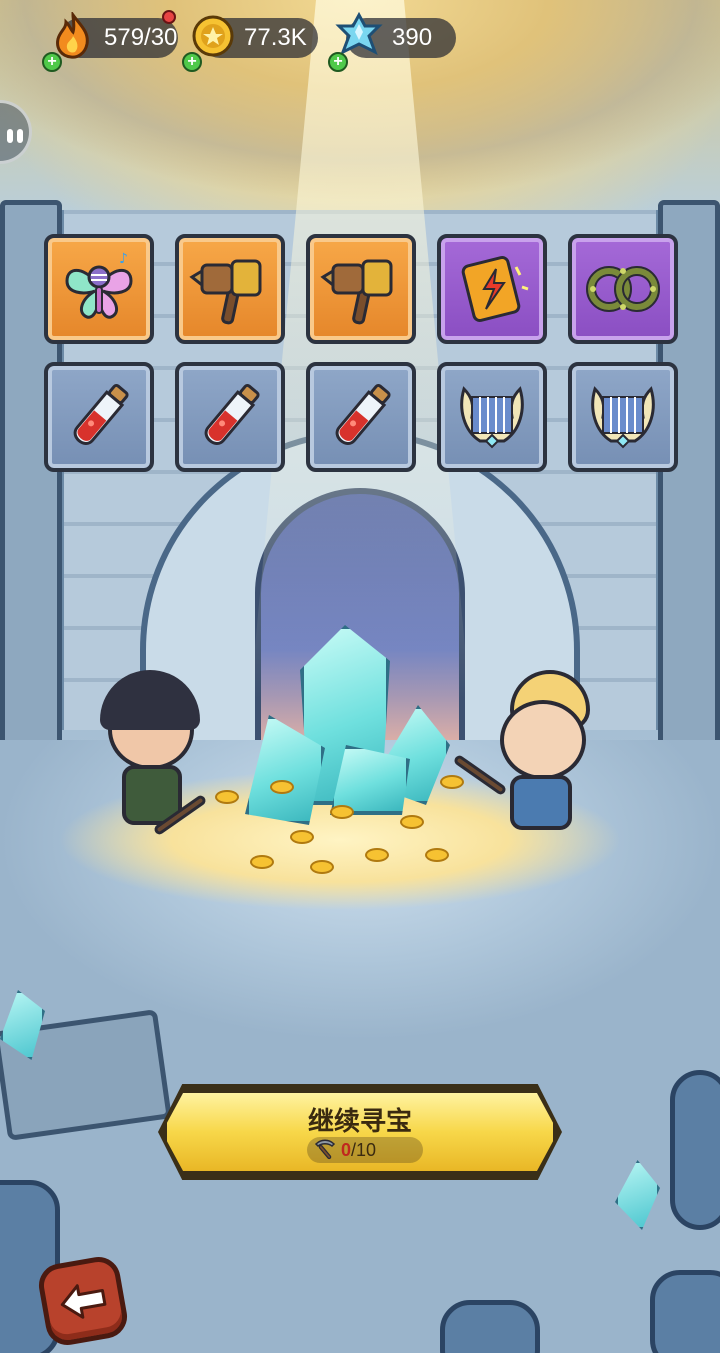 The width and height of the screenshot is (720, 1353). Describe the element at coordinates (141, 37) in the screenshot. I see `energy-value: 579/30` at that location.